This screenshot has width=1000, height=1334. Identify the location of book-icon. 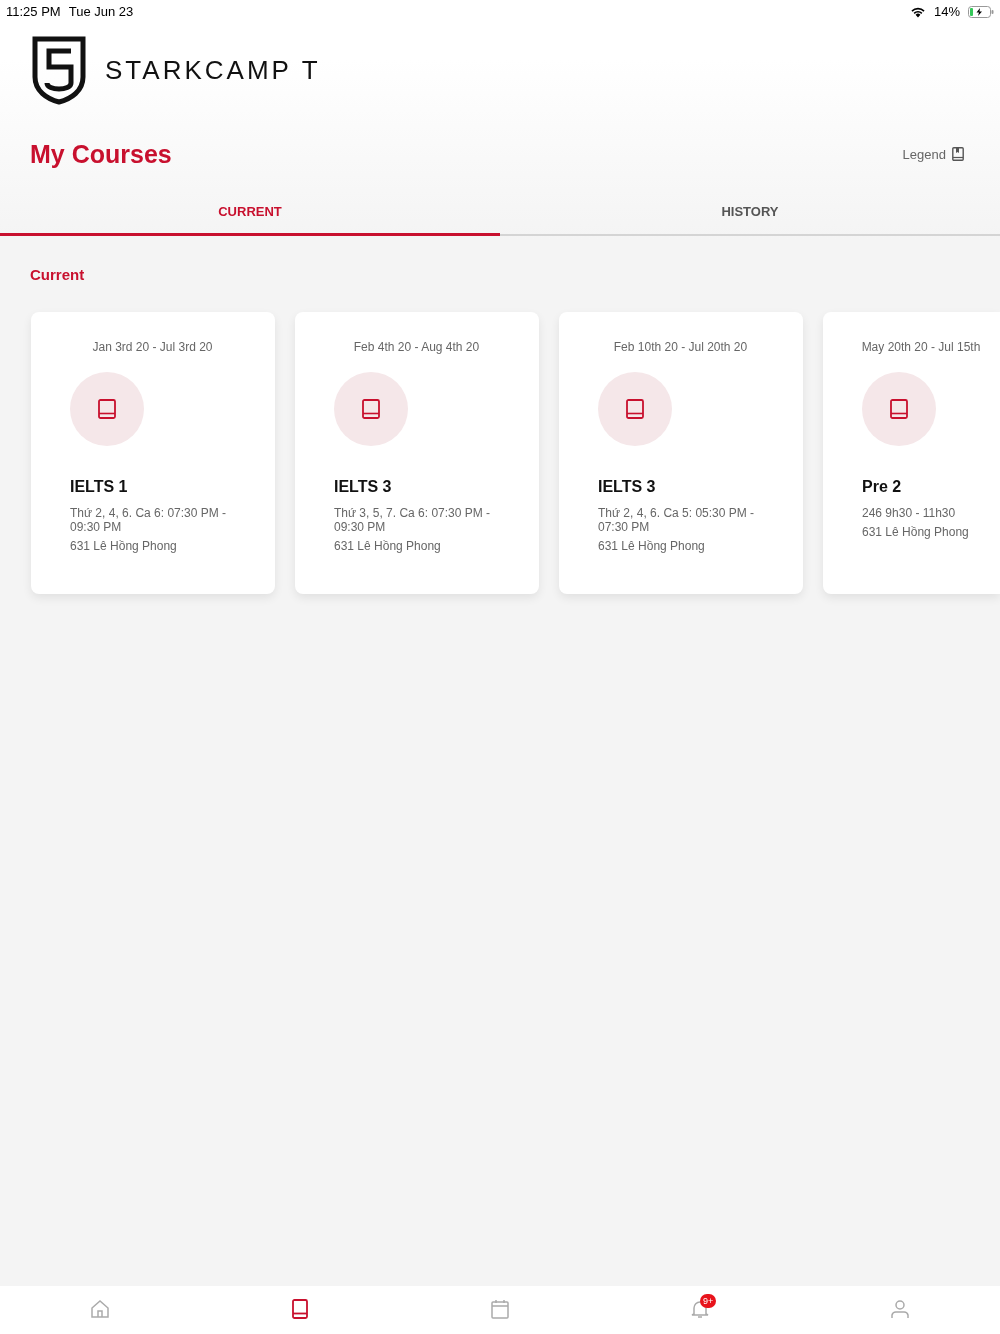
(300, 1309).